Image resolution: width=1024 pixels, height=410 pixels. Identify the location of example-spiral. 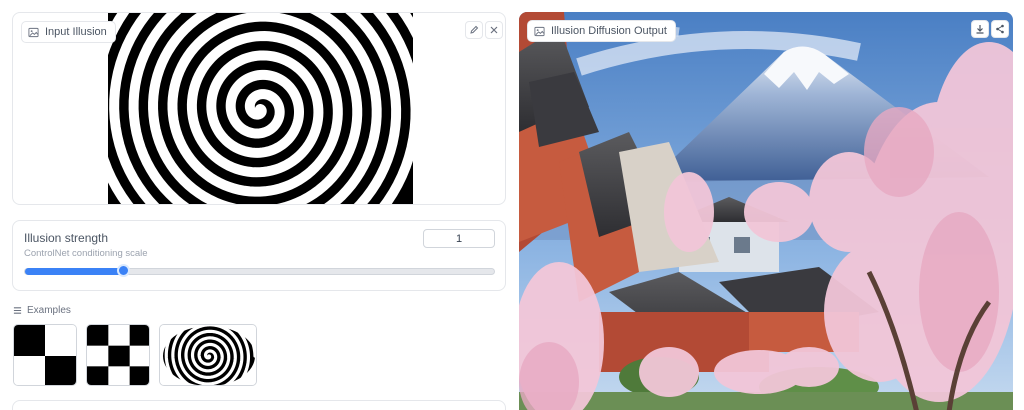
(208, 355).